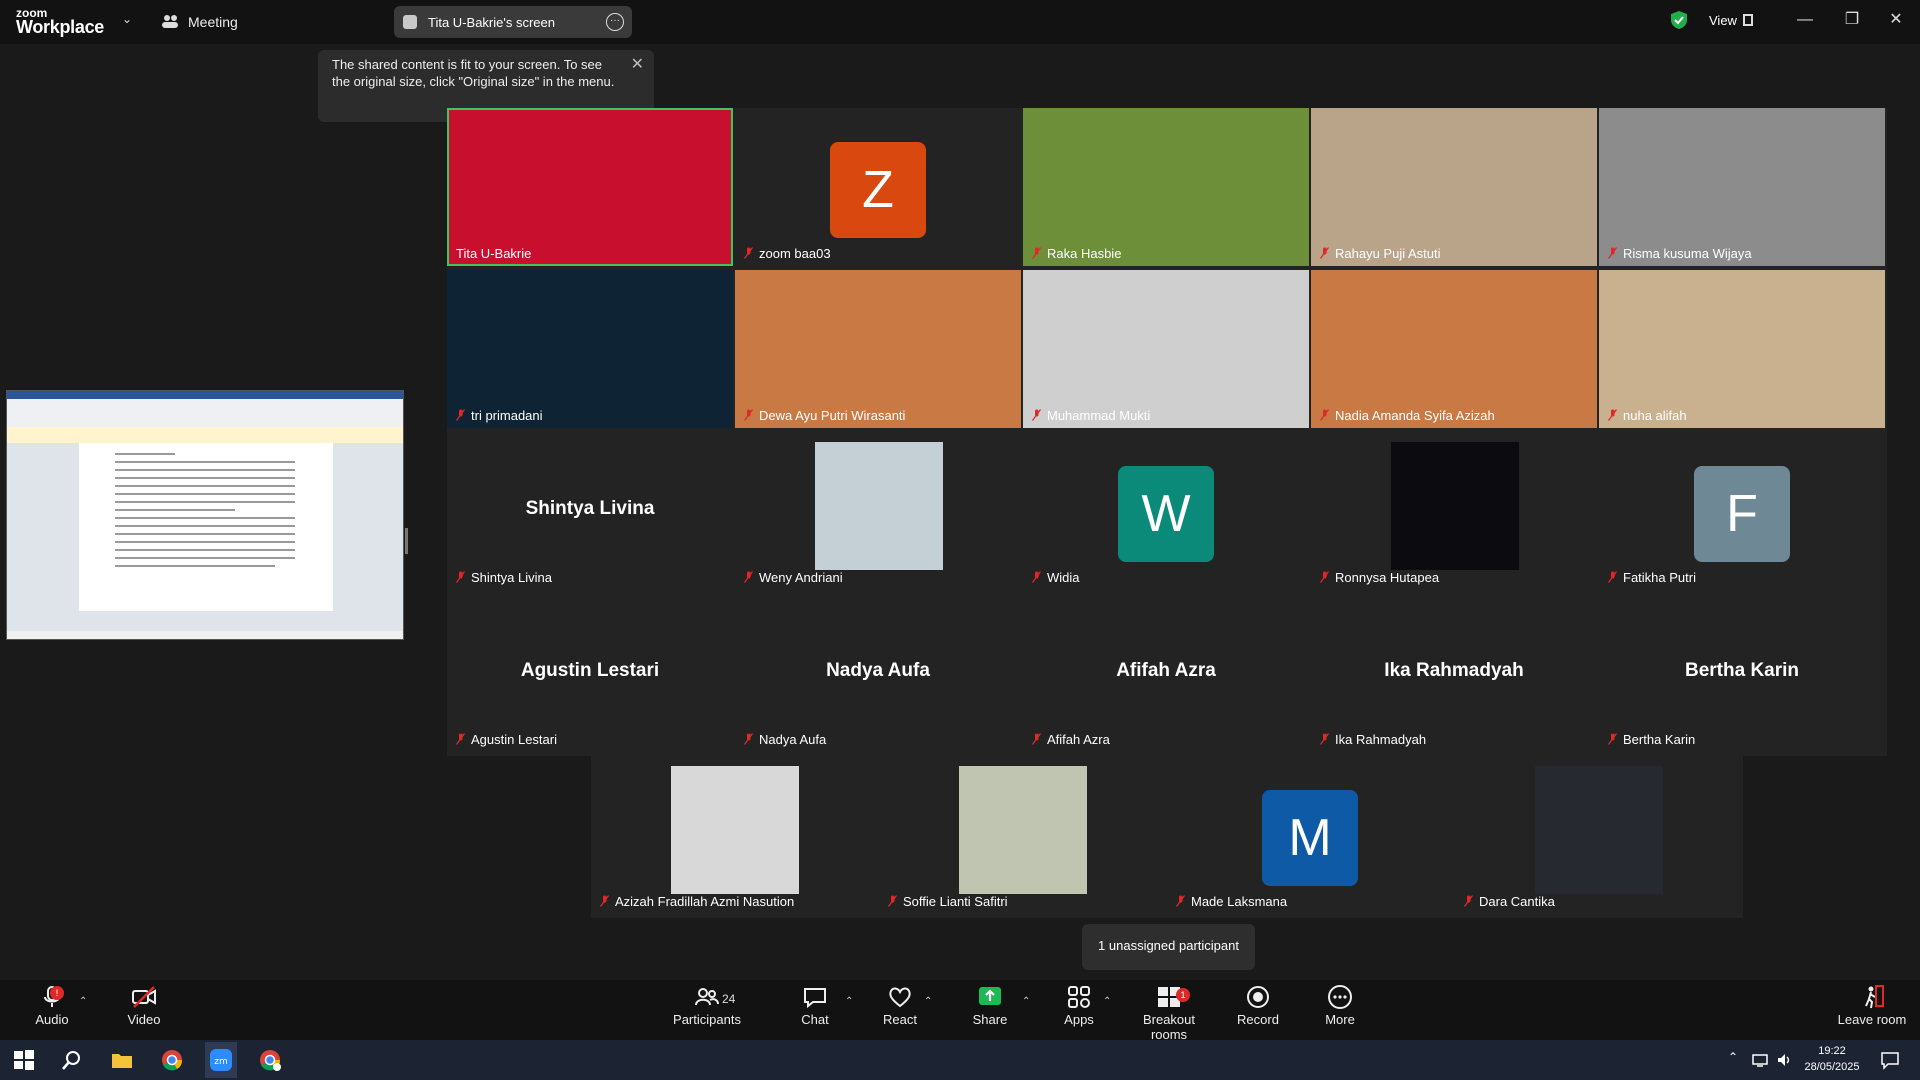 This screenshot has height=1080, width=1920. I want to click on participant-tile: Risma kusuma Wijaya, so click(1742, 187).